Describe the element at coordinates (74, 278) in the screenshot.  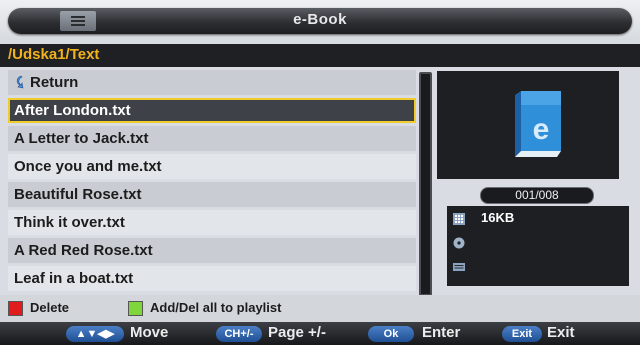
I see `file-name: Leaf in a boat.txt` at that location.